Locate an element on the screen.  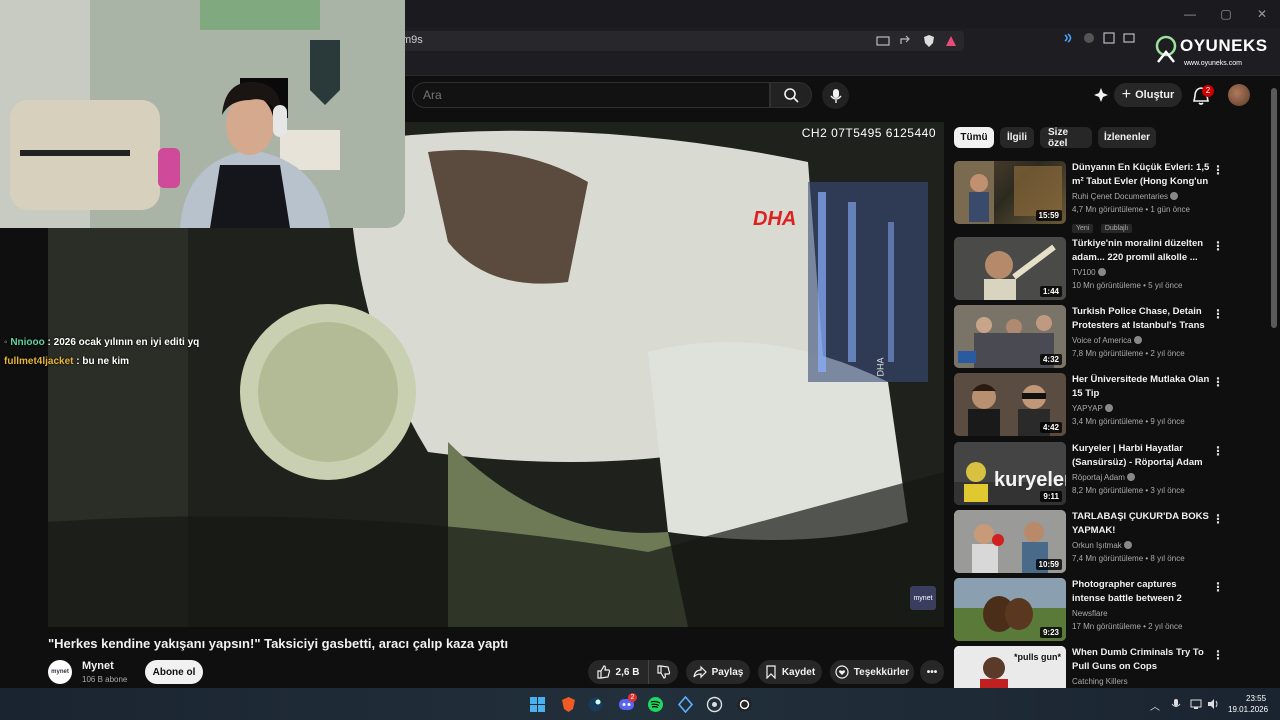
ai-spark-icon is located at coordinates (1101, 95).